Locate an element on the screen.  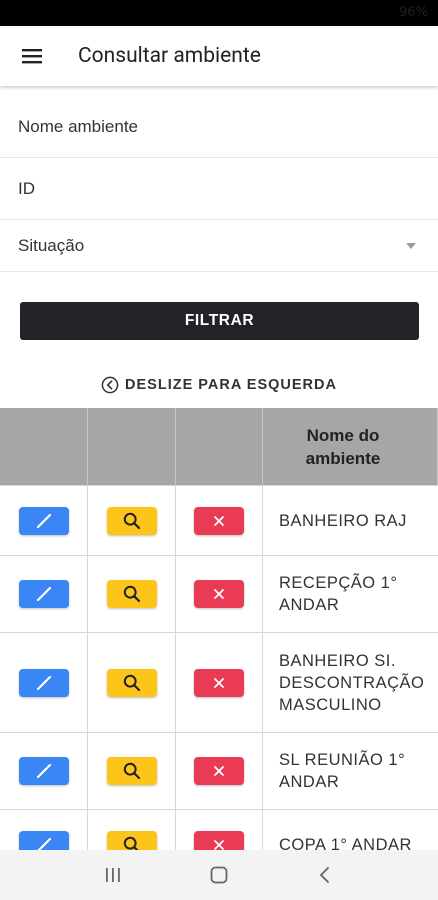
dropdown-arrow-icon is located at coordinates (411, 245).